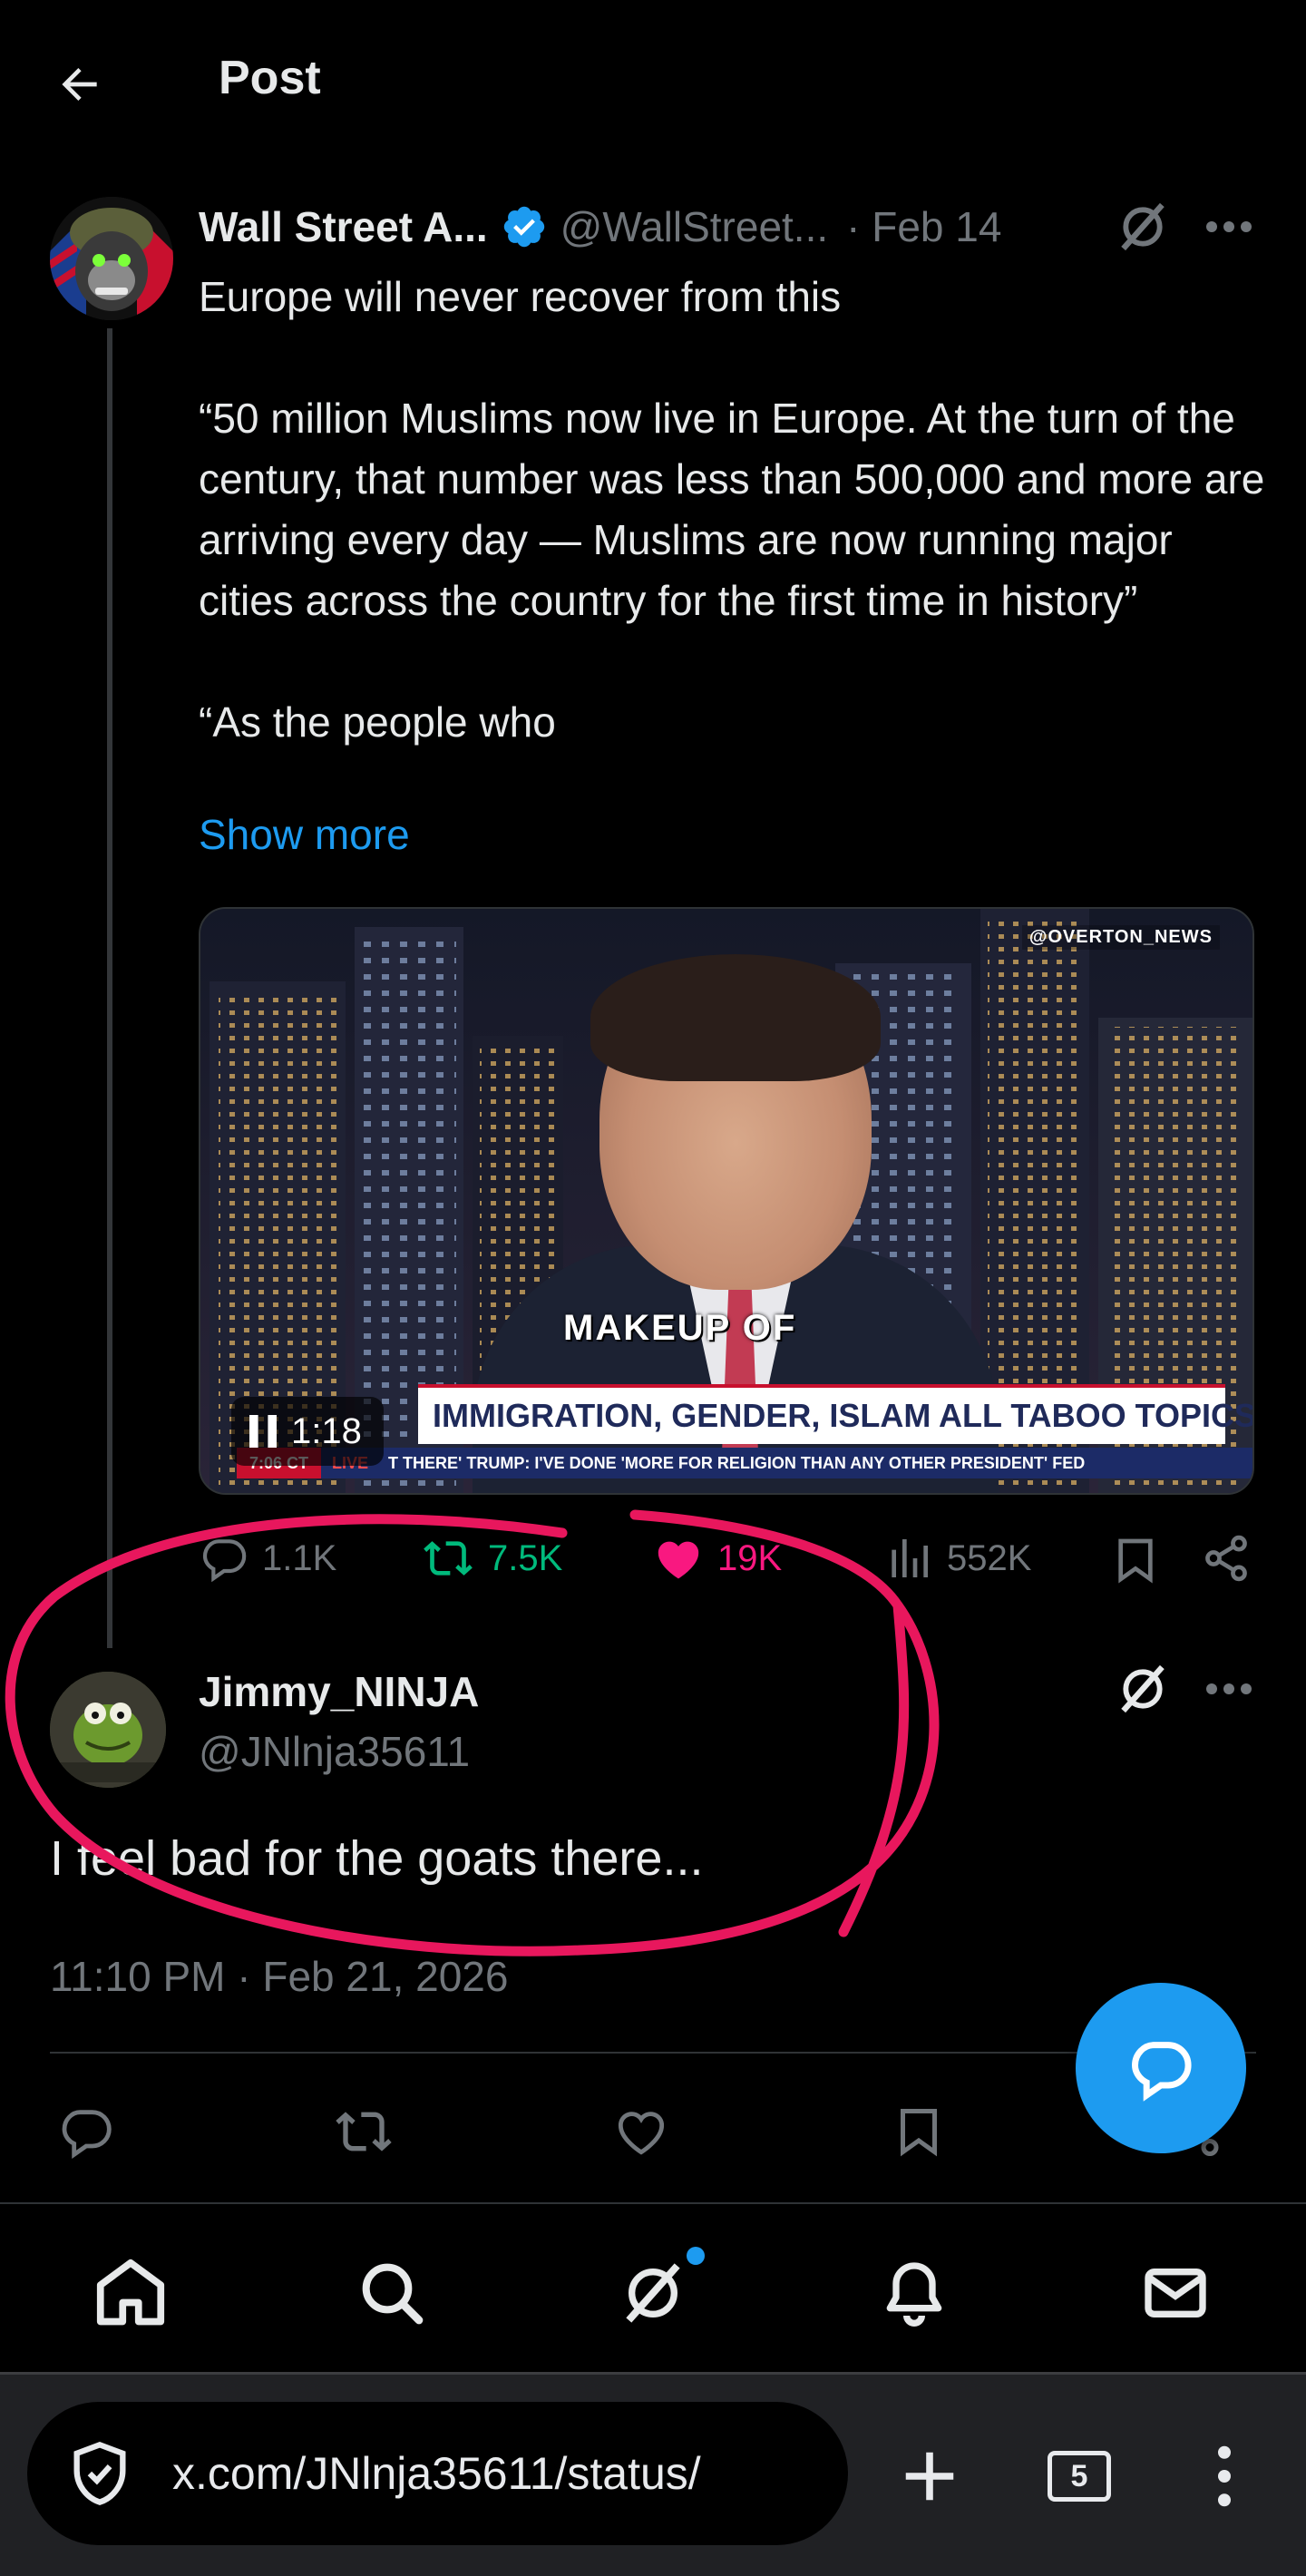  I want to click on nav-grok, so click(653, 2293).